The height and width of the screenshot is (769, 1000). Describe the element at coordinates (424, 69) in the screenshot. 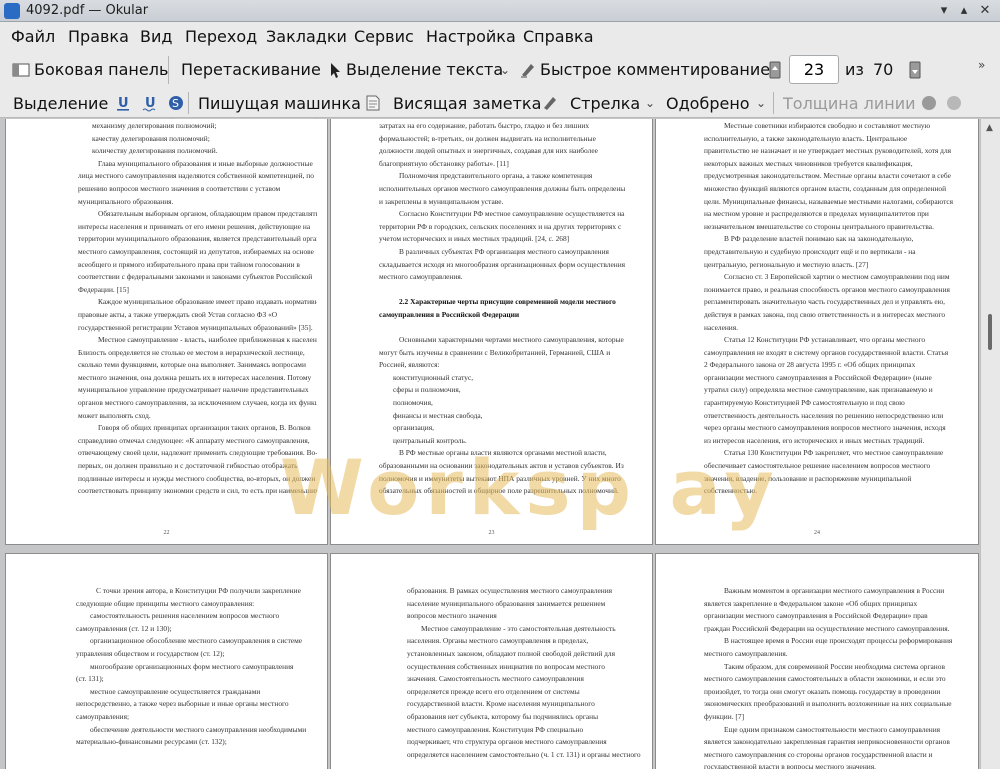

I see `text-select-button: Выделение текста` at that location.